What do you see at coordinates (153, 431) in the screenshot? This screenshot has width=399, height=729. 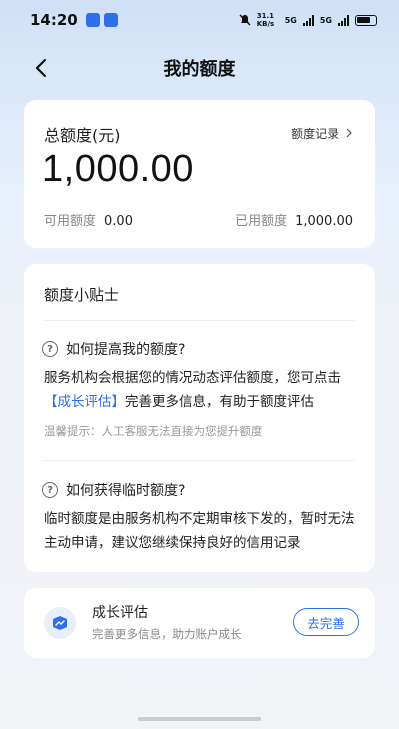 I see `tip-hint: 温馨提示：人工客服无法直接为您提升额度` at bounding box center [153, 431].